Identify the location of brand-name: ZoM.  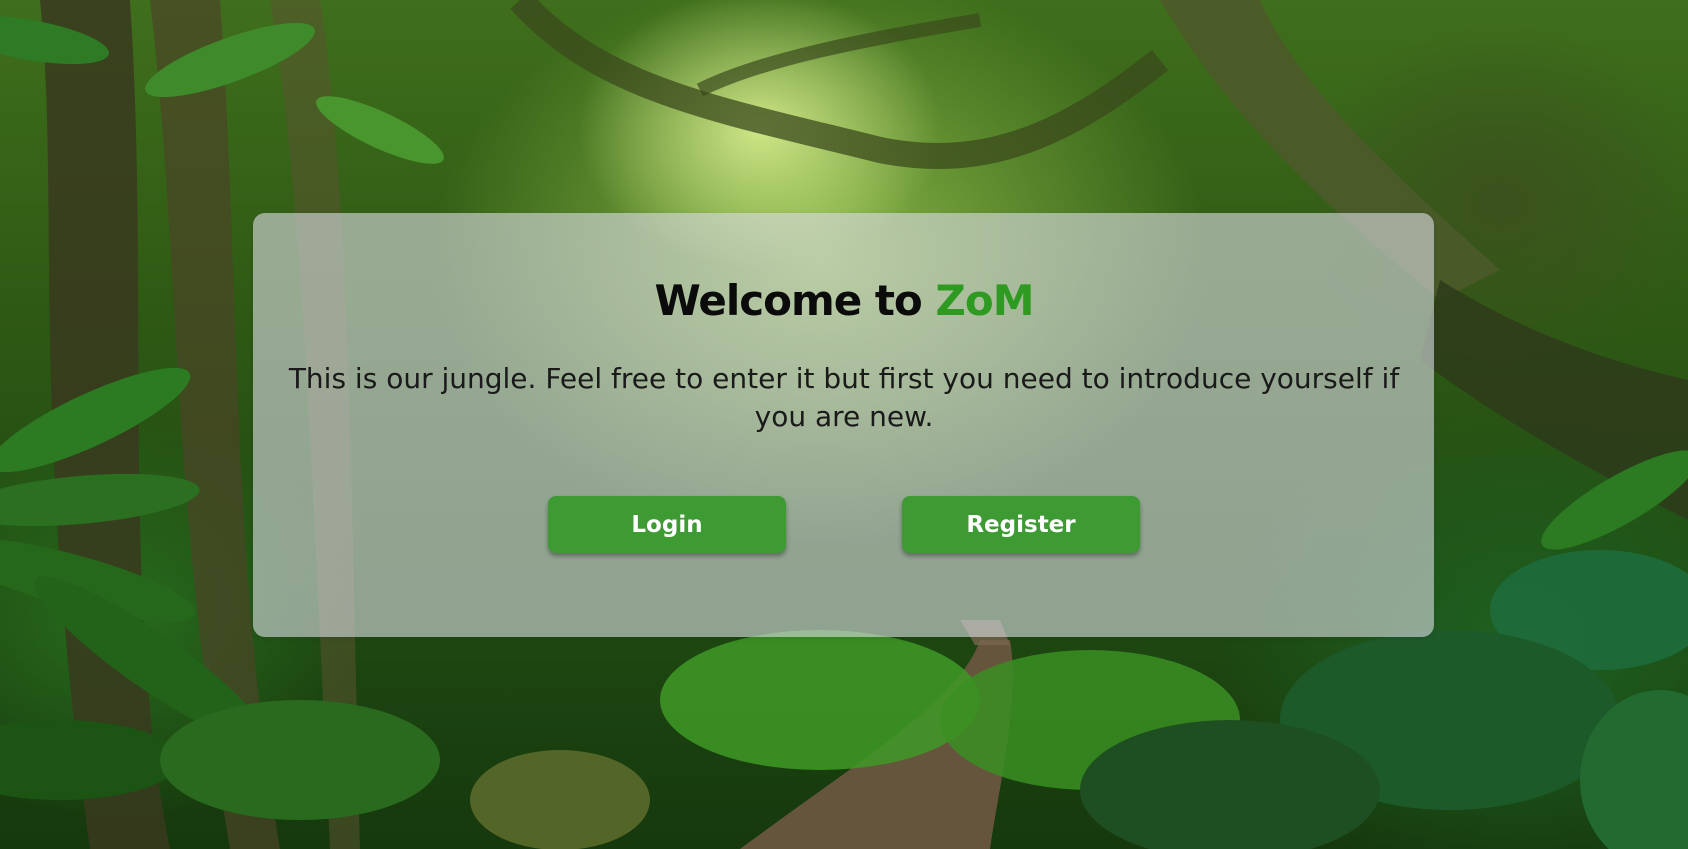
(984, 300).